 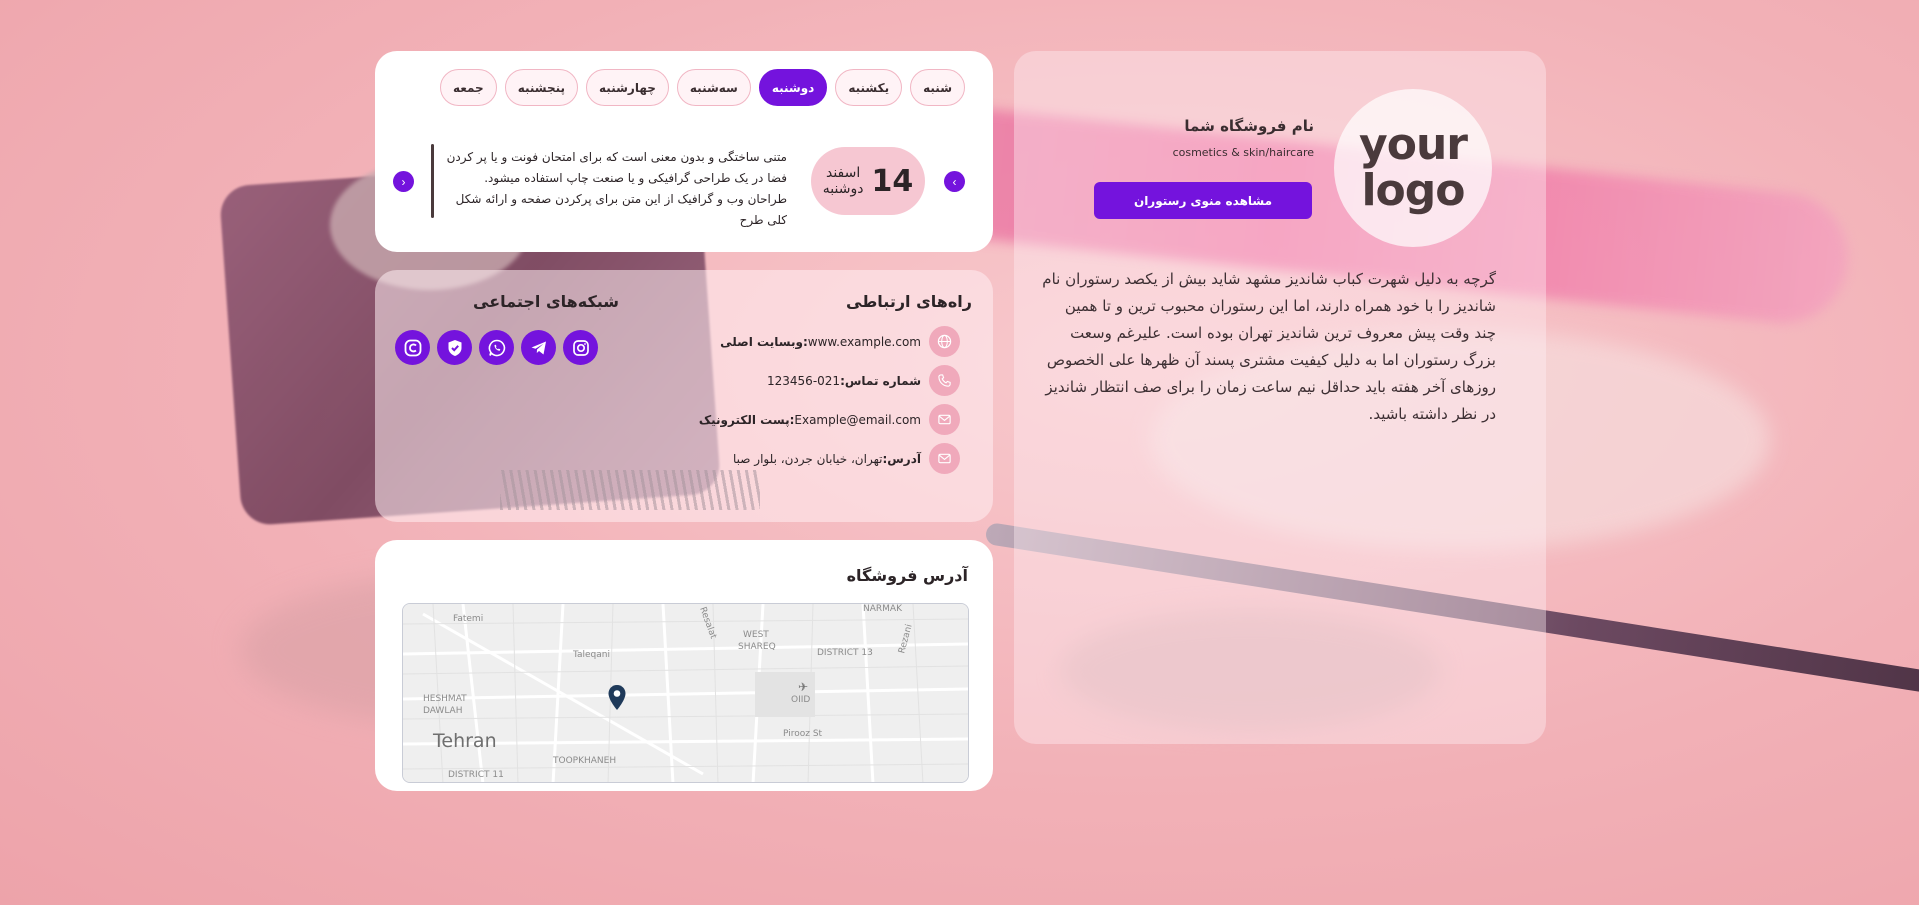 I want to click on email-label: پست الکترونیک:, so click(x=746, y=419).